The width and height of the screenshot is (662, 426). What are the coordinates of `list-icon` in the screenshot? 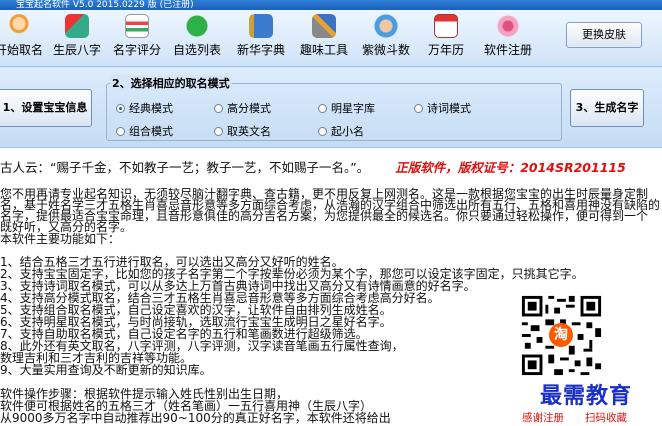 It's located at (197, 26).